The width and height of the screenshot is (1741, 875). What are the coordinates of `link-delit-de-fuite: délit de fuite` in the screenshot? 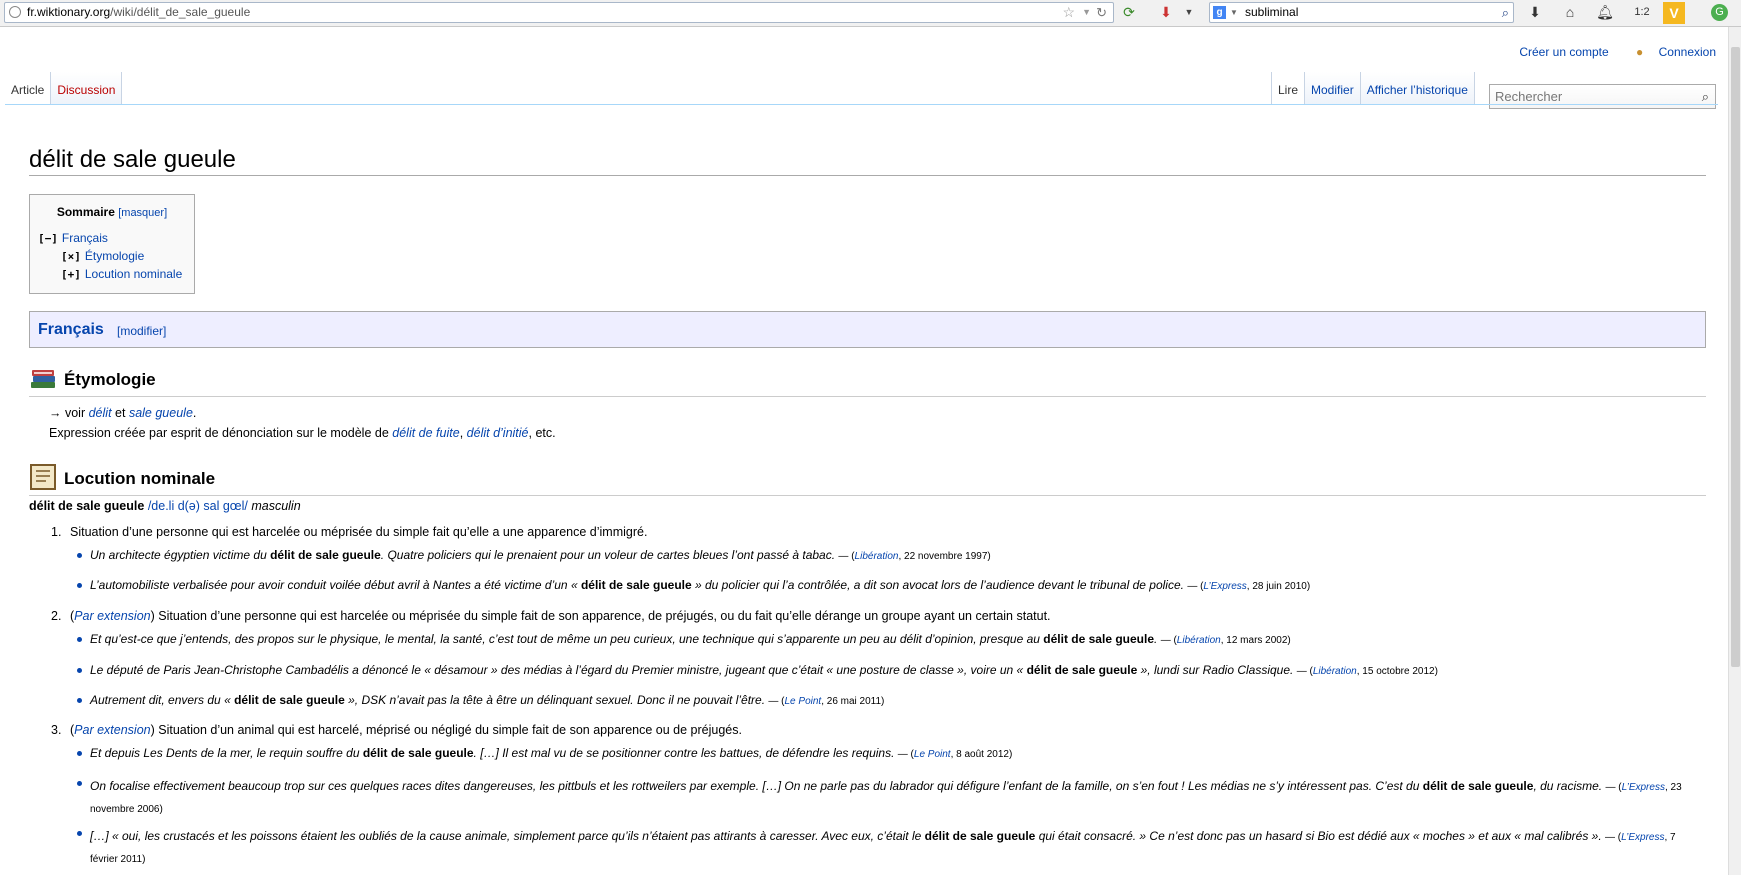 It's located at (425, 433).